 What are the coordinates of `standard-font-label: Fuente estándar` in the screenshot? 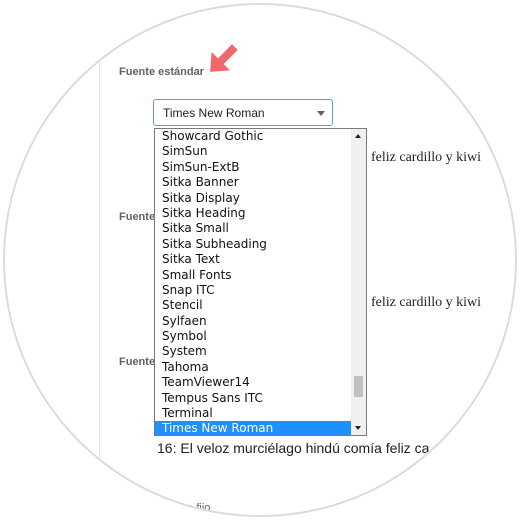 It's located at (161, 72).